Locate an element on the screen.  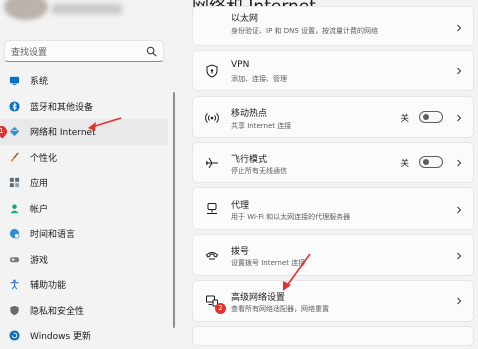
card-proxy-title: 代理 is located at coordinates (240, 206).